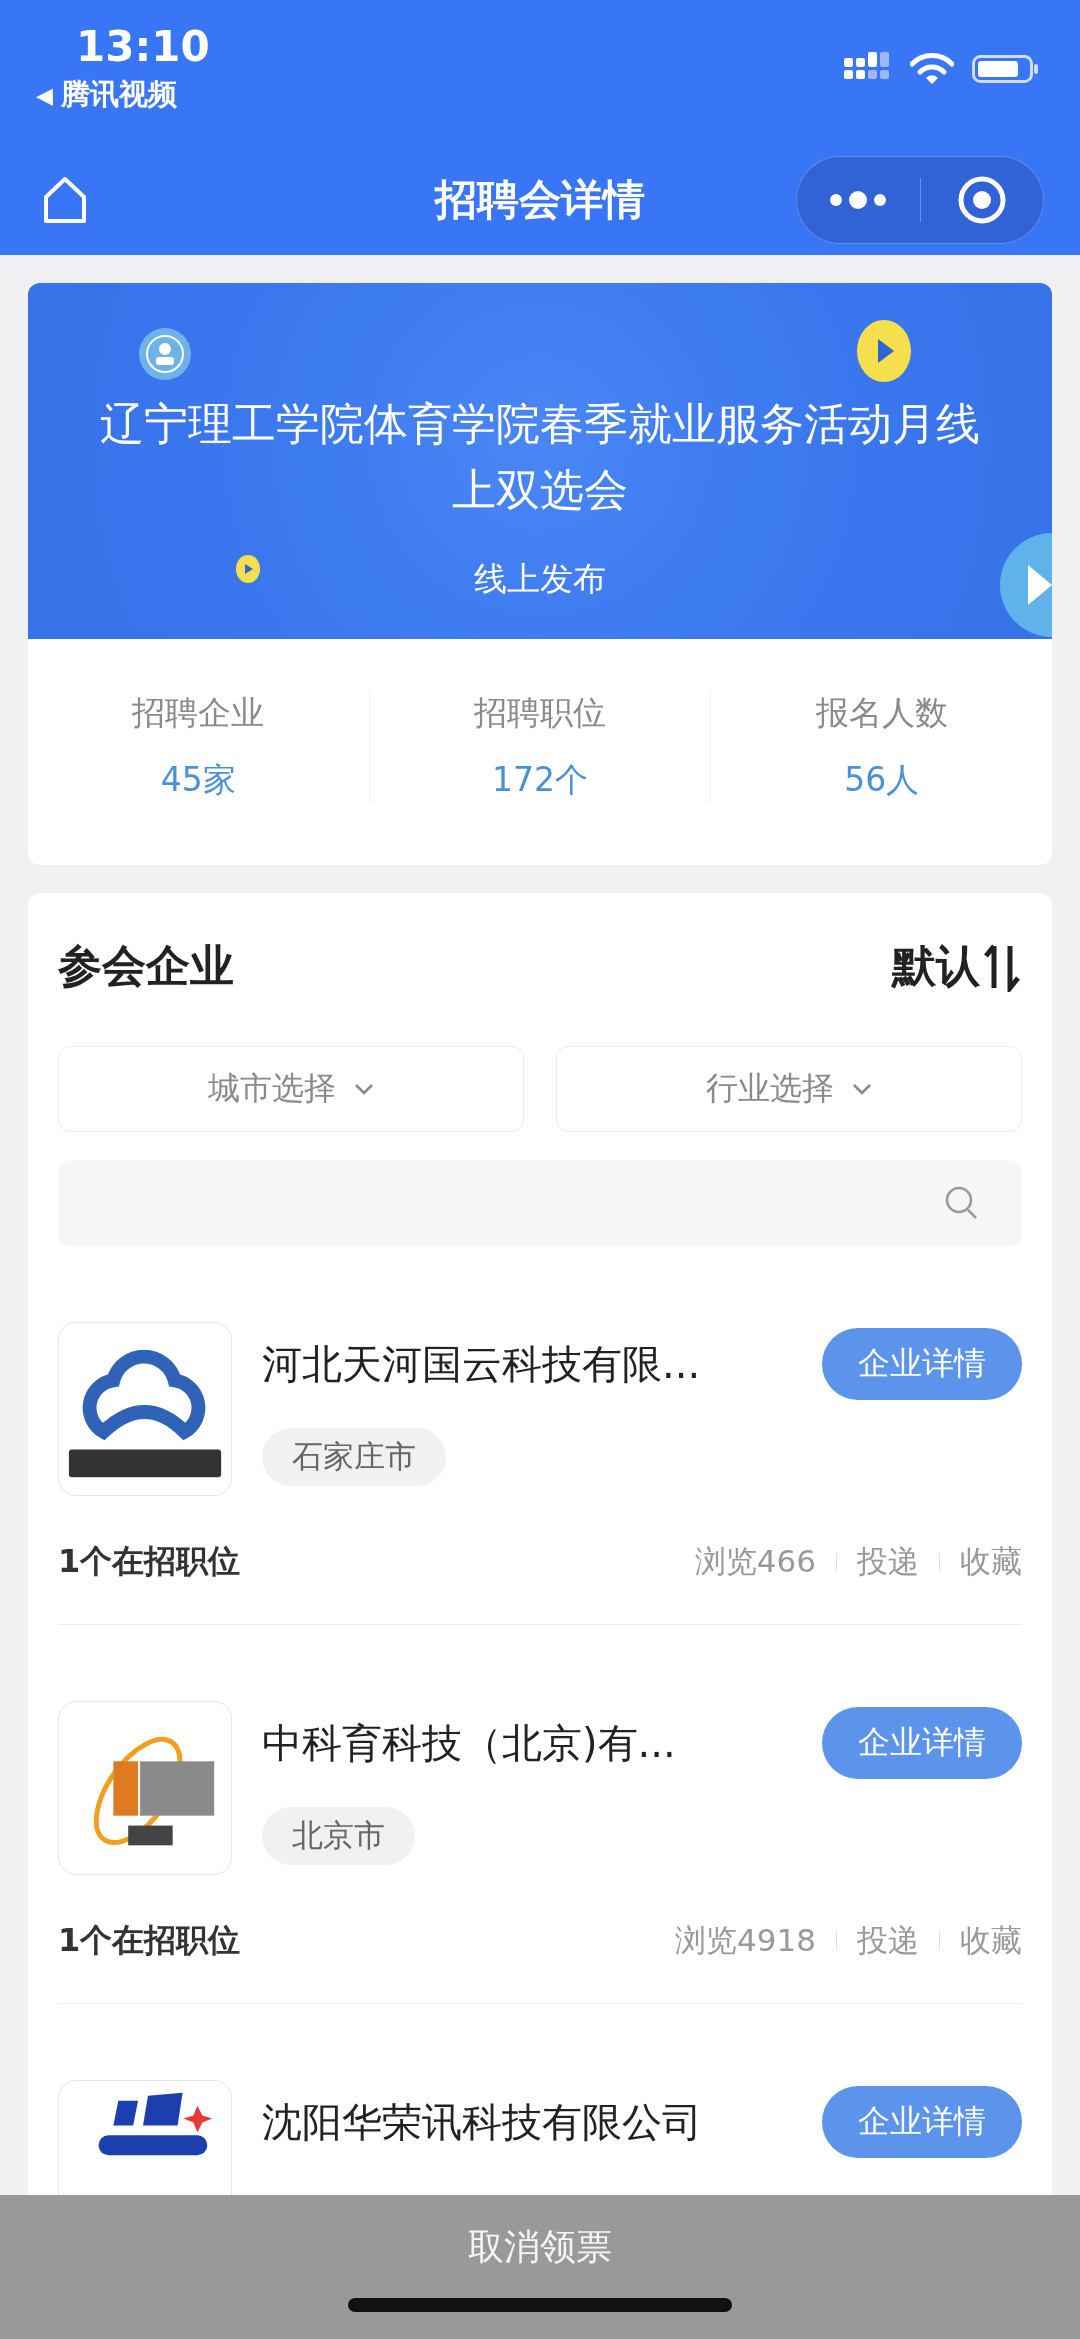 The height and width of the screenshot is (2339, 1080). What do you see at coordinates (1006, 69) in the screenshot?
I see `battery-icon` at bounding box center [1006, 69].